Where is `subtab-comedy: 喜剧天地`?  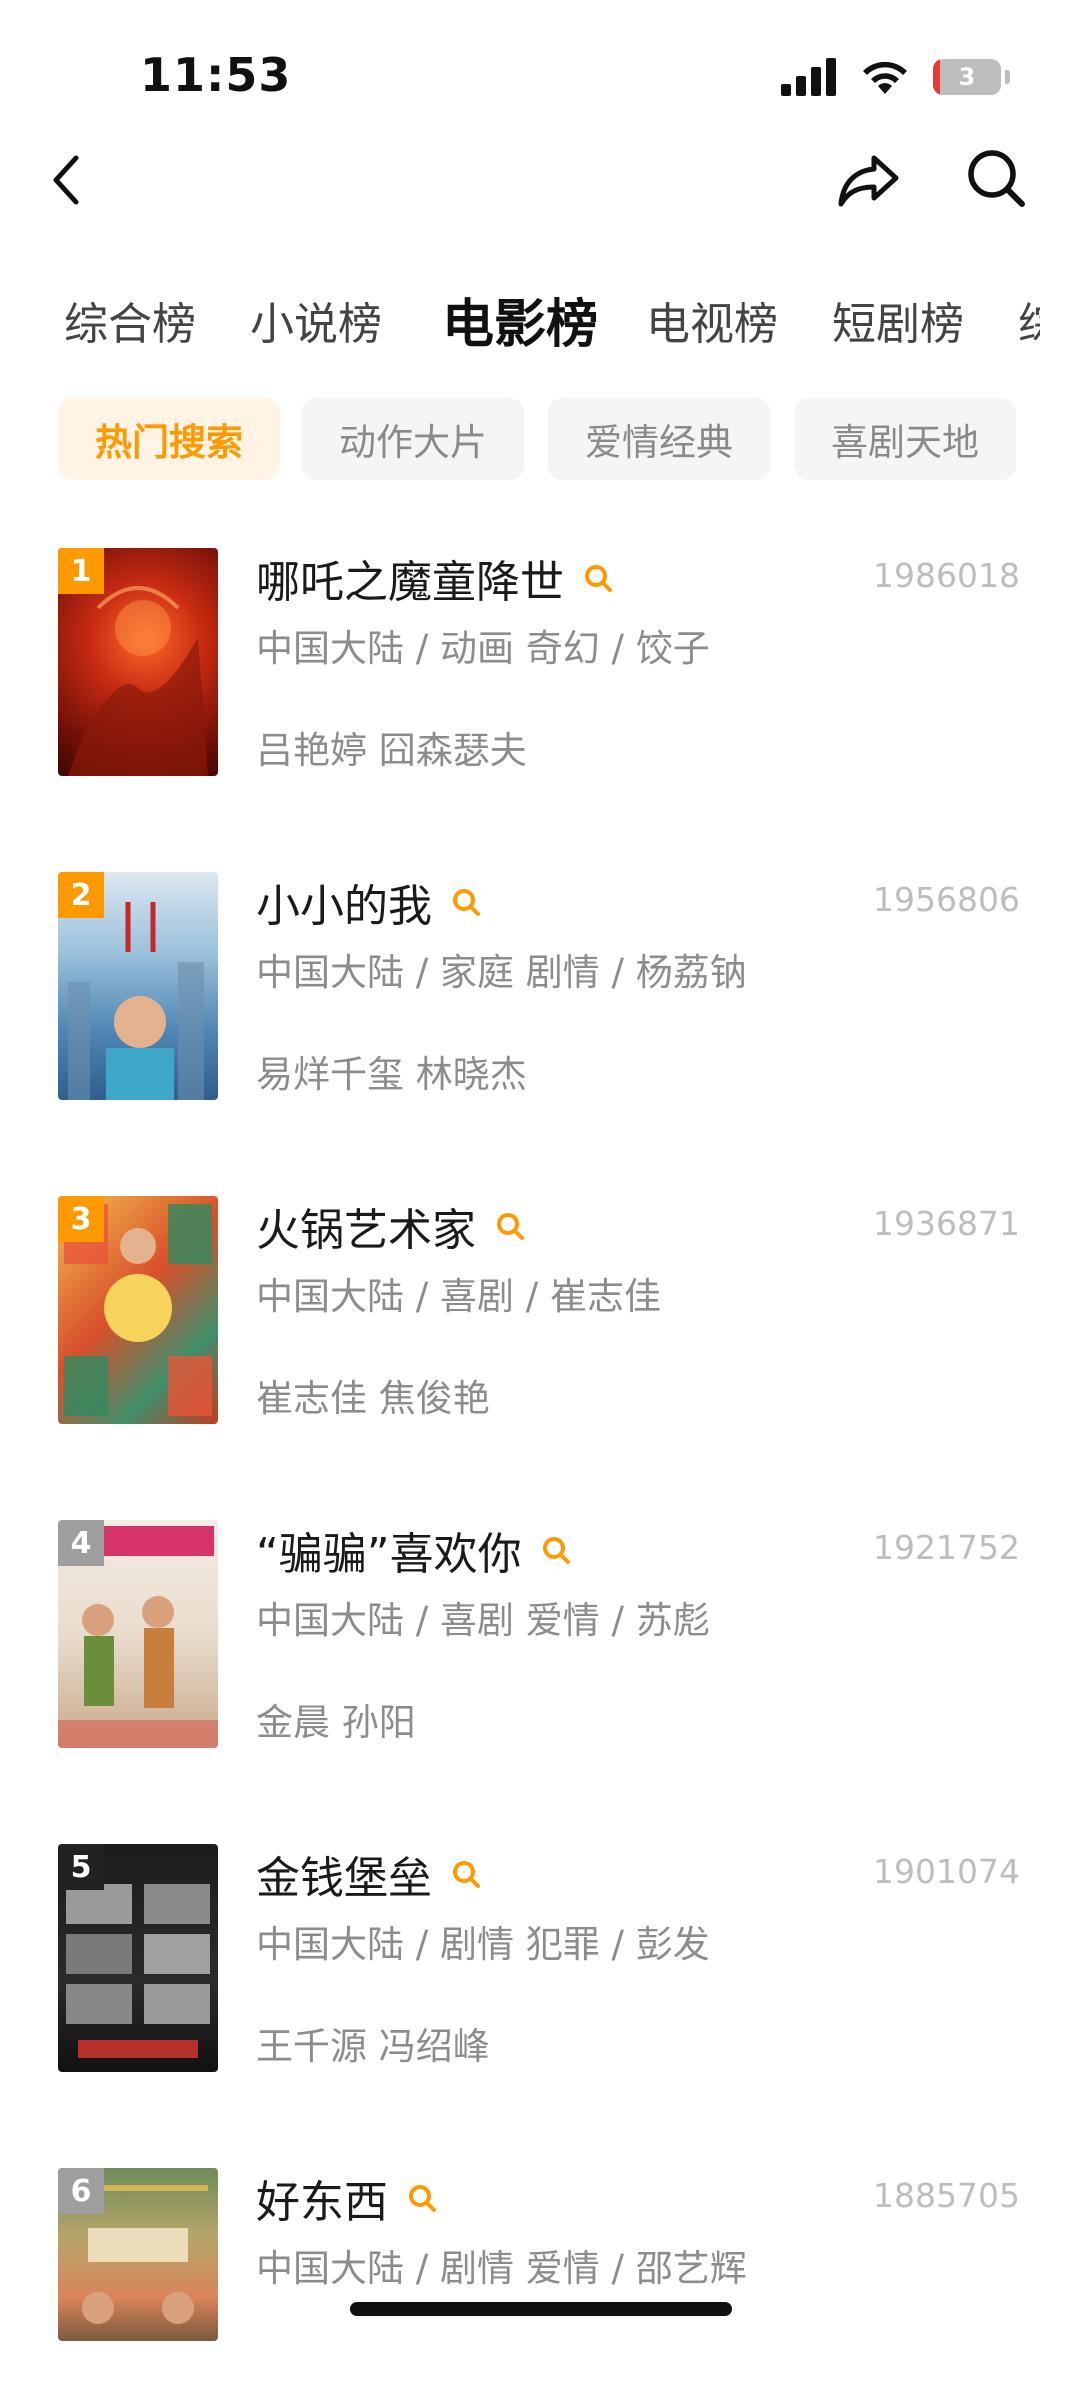 subtab-comedy: 喜剧天地 is located at coordinates (905, 439).